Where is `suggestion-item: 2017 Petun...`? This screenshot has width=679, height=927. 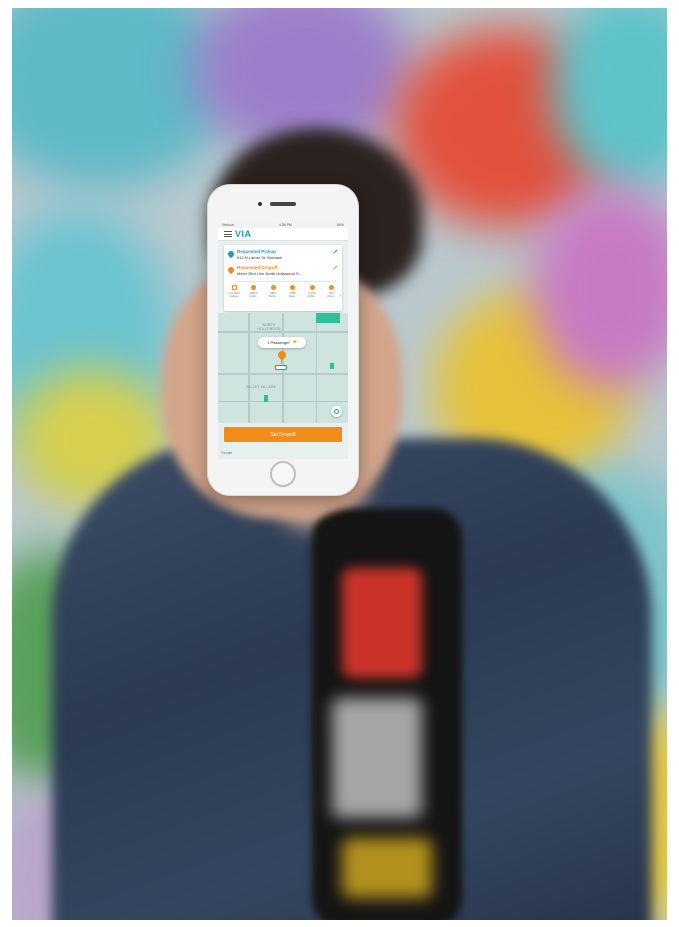
suggestion-item: 2017 Petun... is located at coordinates (332, 296).